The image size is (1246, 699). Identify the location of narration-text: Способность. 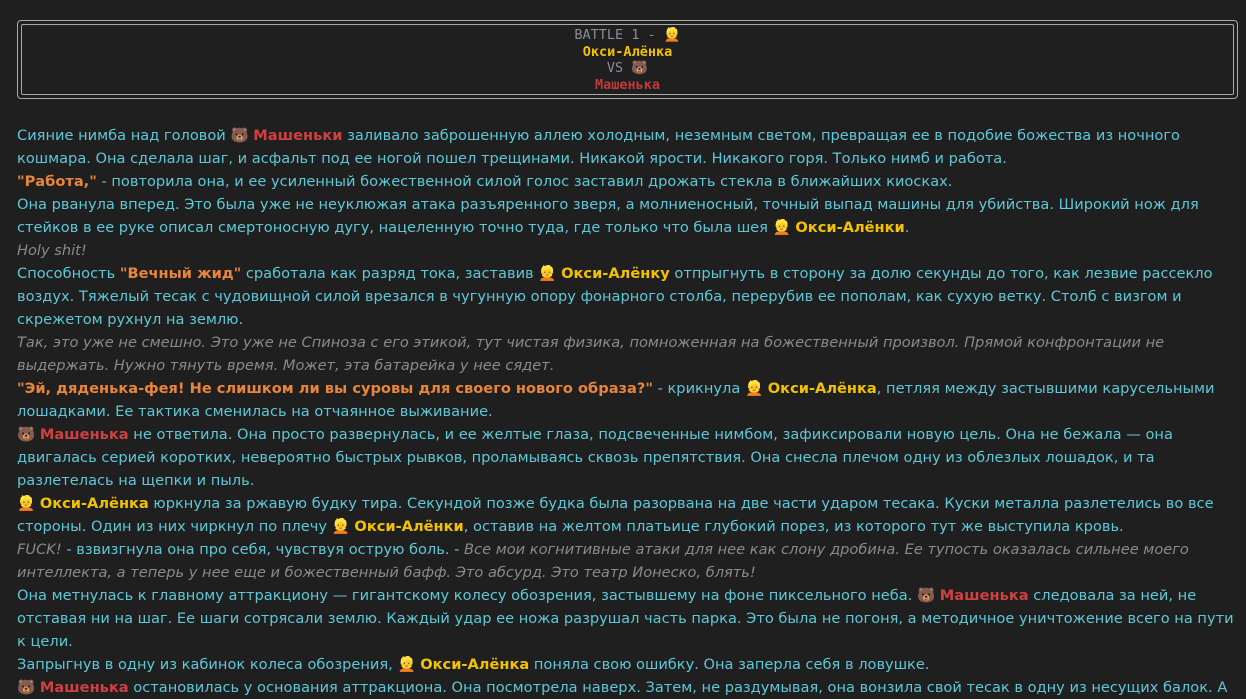
(68, 273).